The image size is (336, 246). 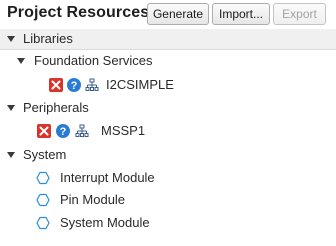 I want to click on tree-row-pin-module: Pin Module, so click(x=168, y=200).